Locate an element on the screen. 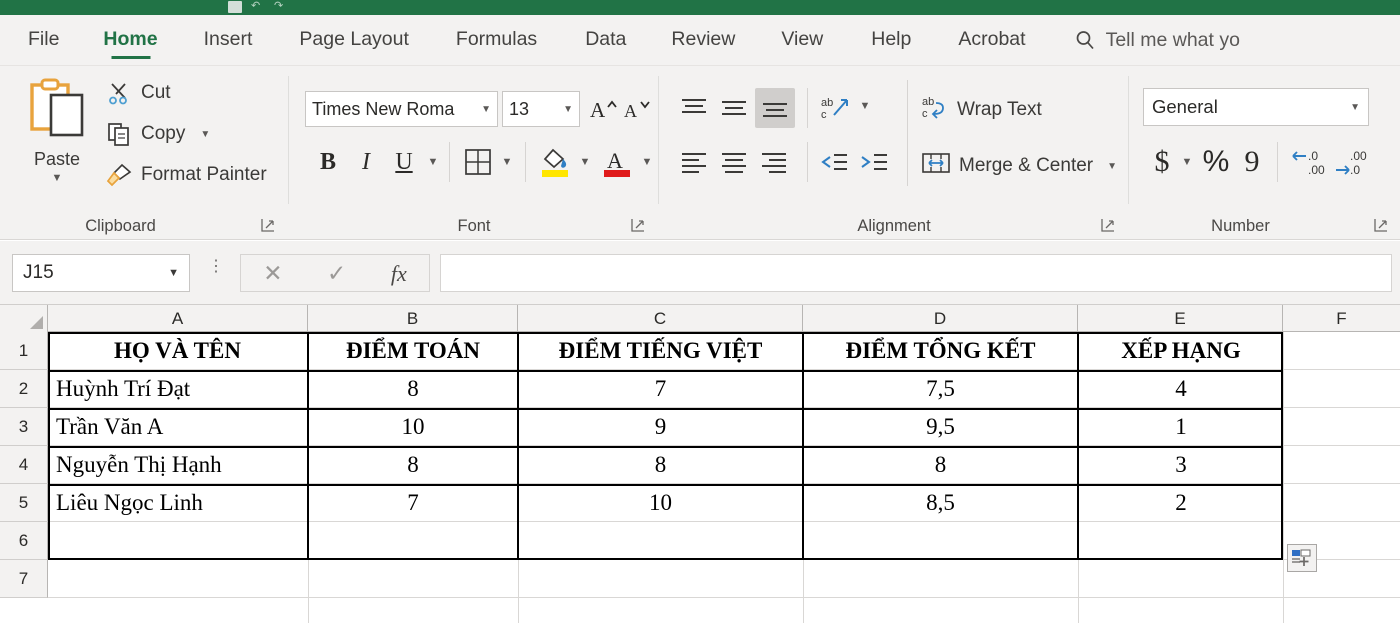 The height and width of the screenshot is (623, 1400). tab-view: View is located at coordinates (802, 40).